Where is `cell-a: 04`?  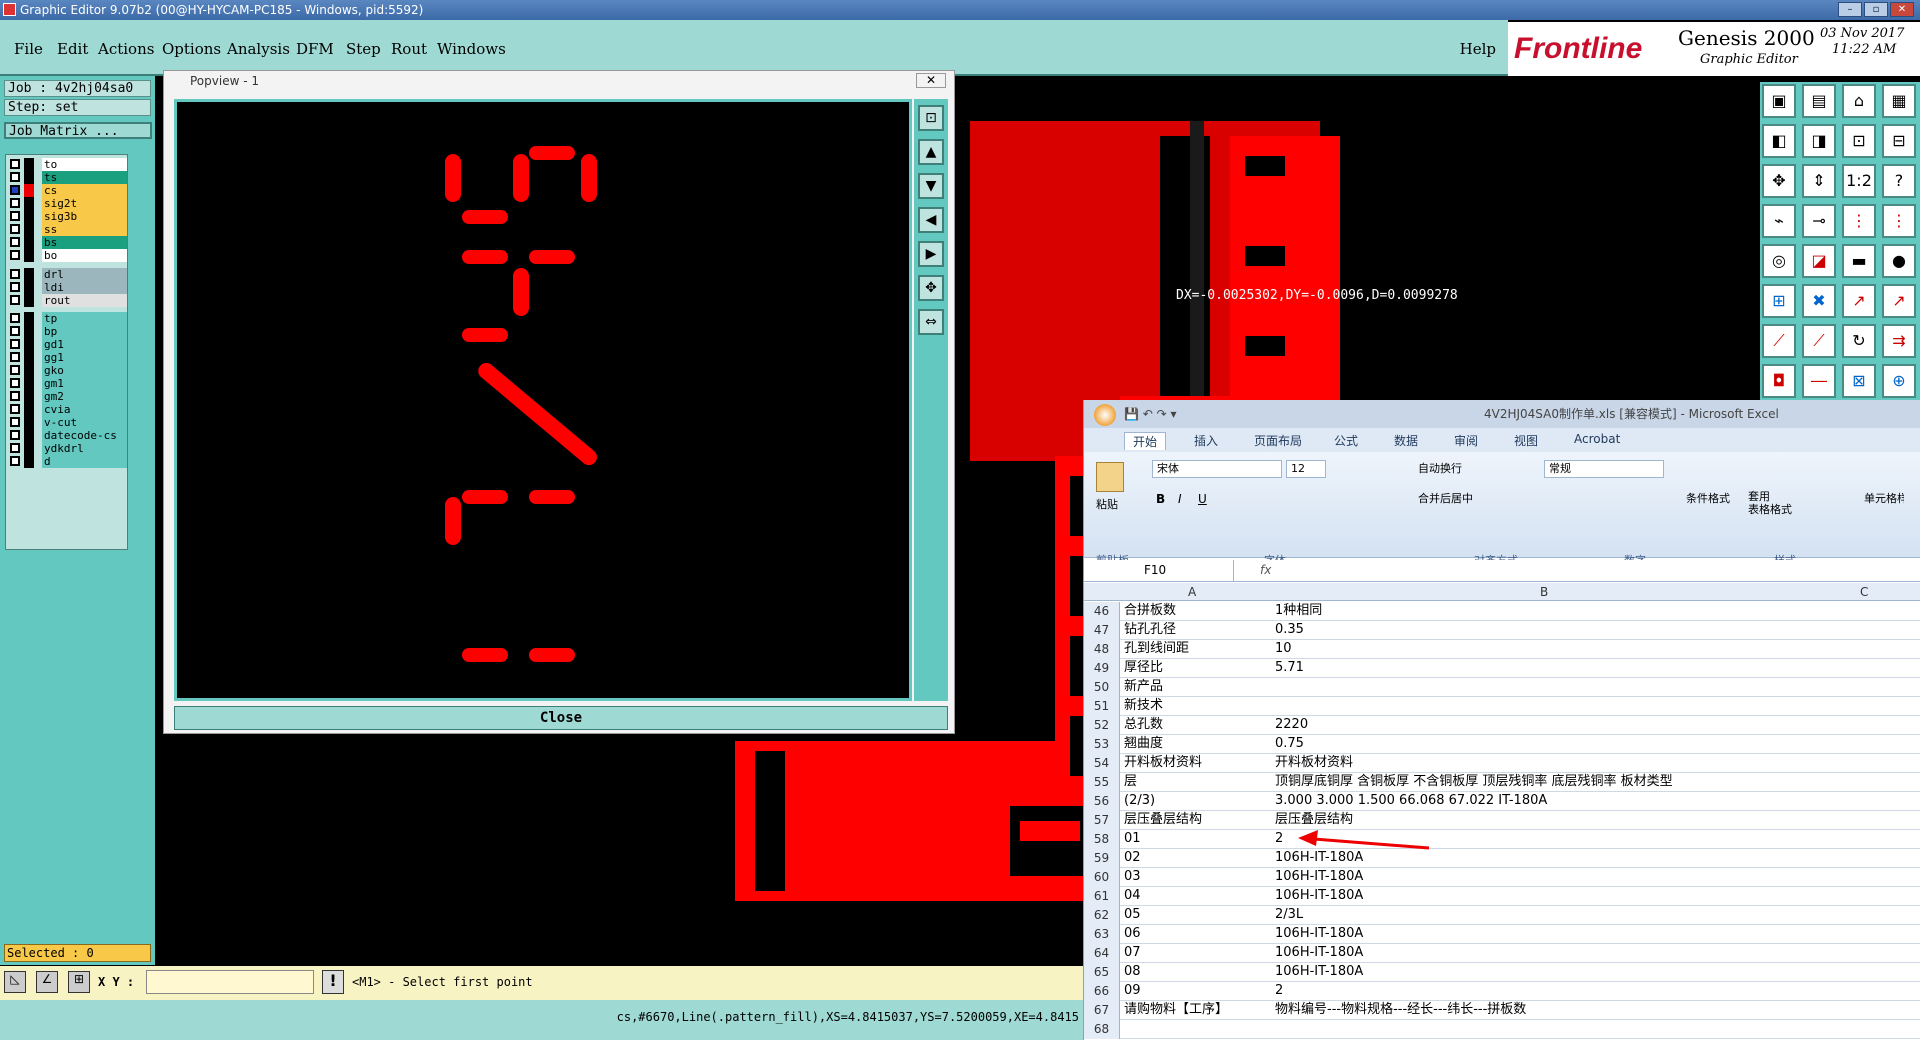
cell-a: 04 is located at coordinates (1197, 896).